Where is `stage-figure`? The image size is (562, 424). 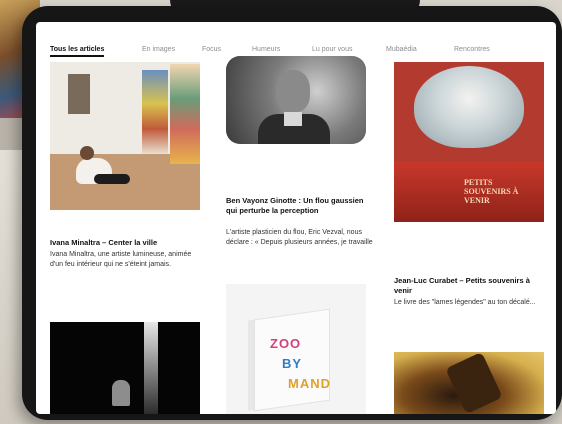
stage-figure is located at coordinates (121, 393).